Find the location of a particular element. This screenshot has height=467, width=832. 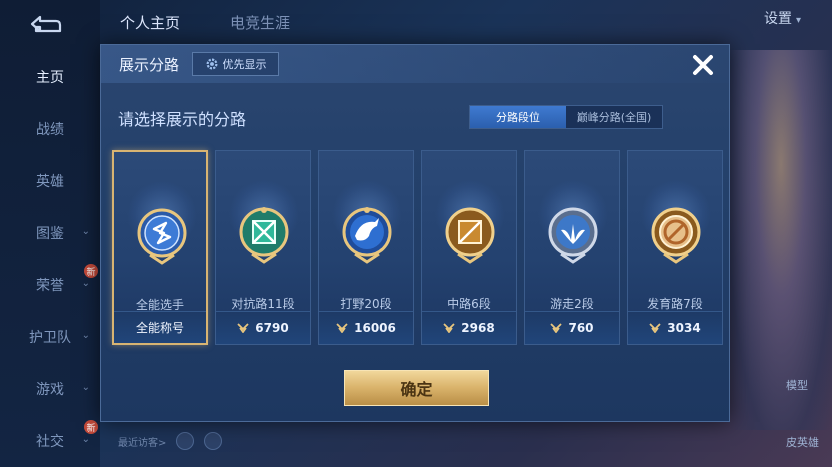

lane-name: 中路6段 is located at coordinates (469, 304).